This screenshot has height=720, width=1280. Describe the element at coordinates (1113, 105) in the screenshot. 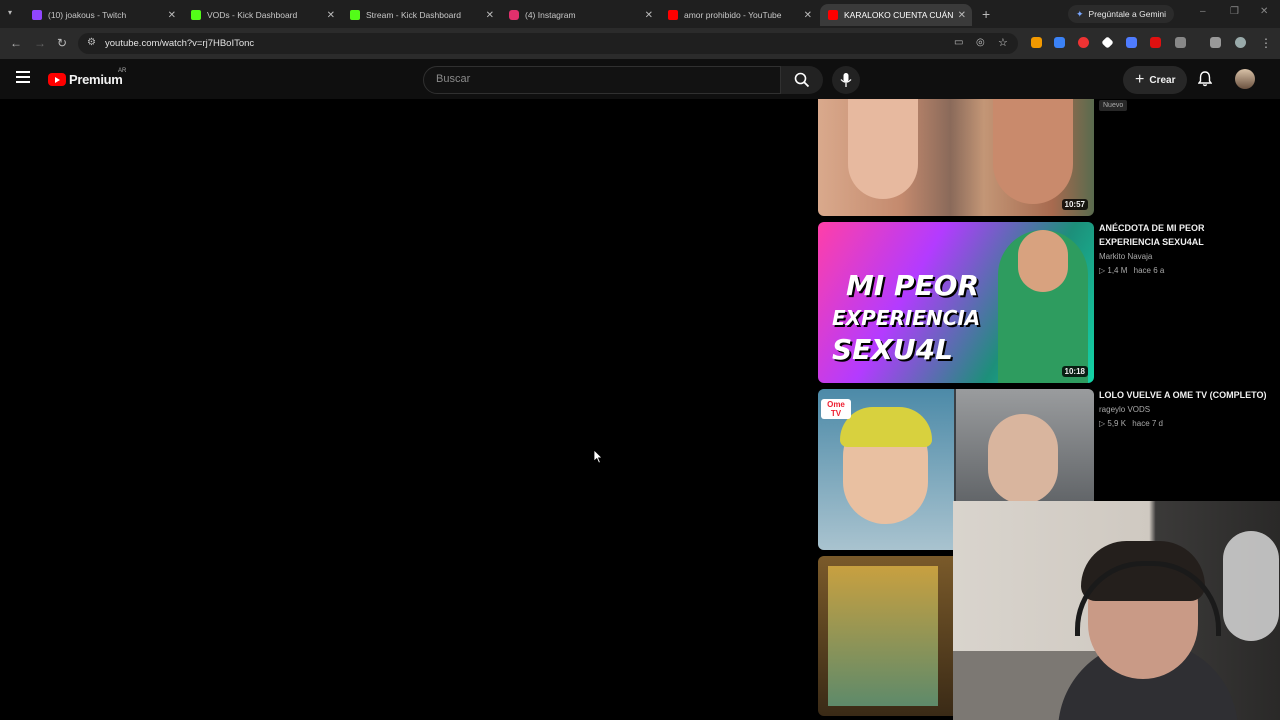

I see `new-badge: Nuevo` at that location.